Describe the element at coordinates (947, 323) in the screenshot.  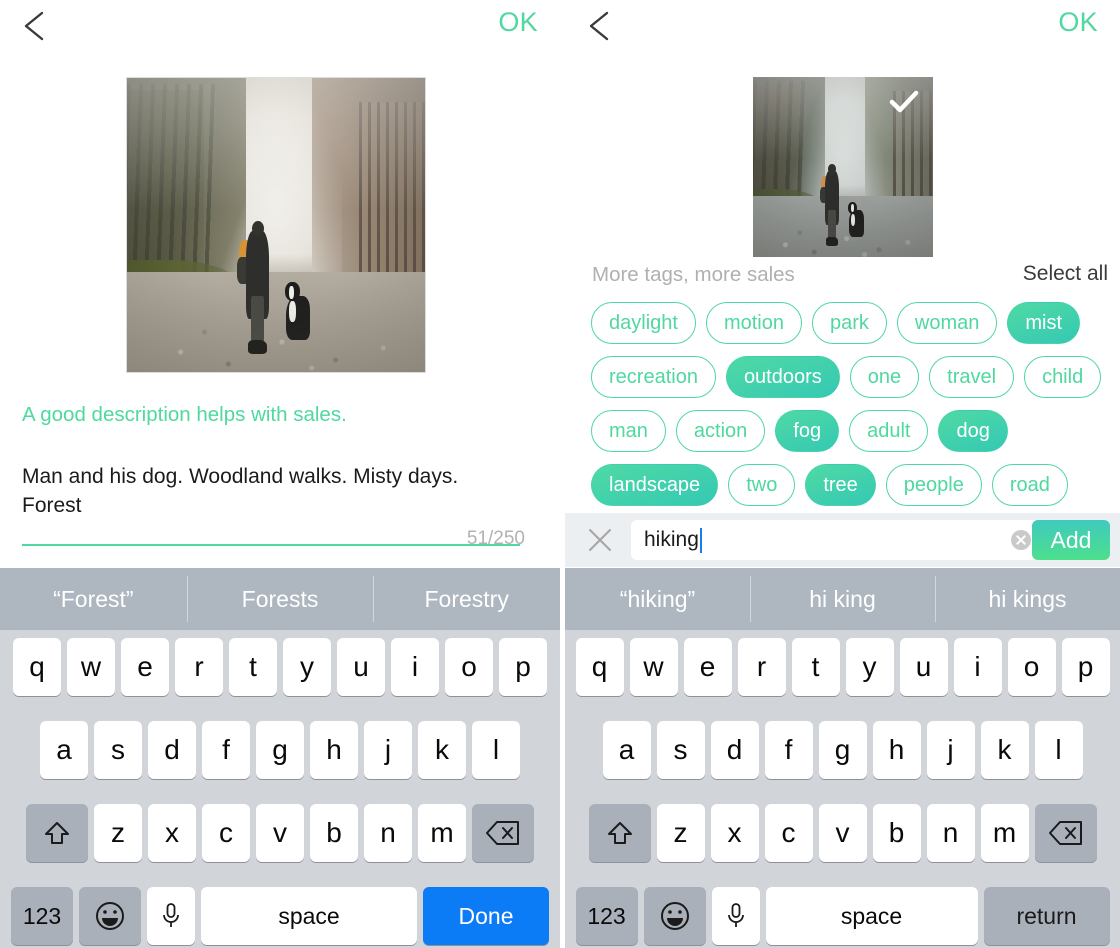
I see `tag-woman: woman` at that location.